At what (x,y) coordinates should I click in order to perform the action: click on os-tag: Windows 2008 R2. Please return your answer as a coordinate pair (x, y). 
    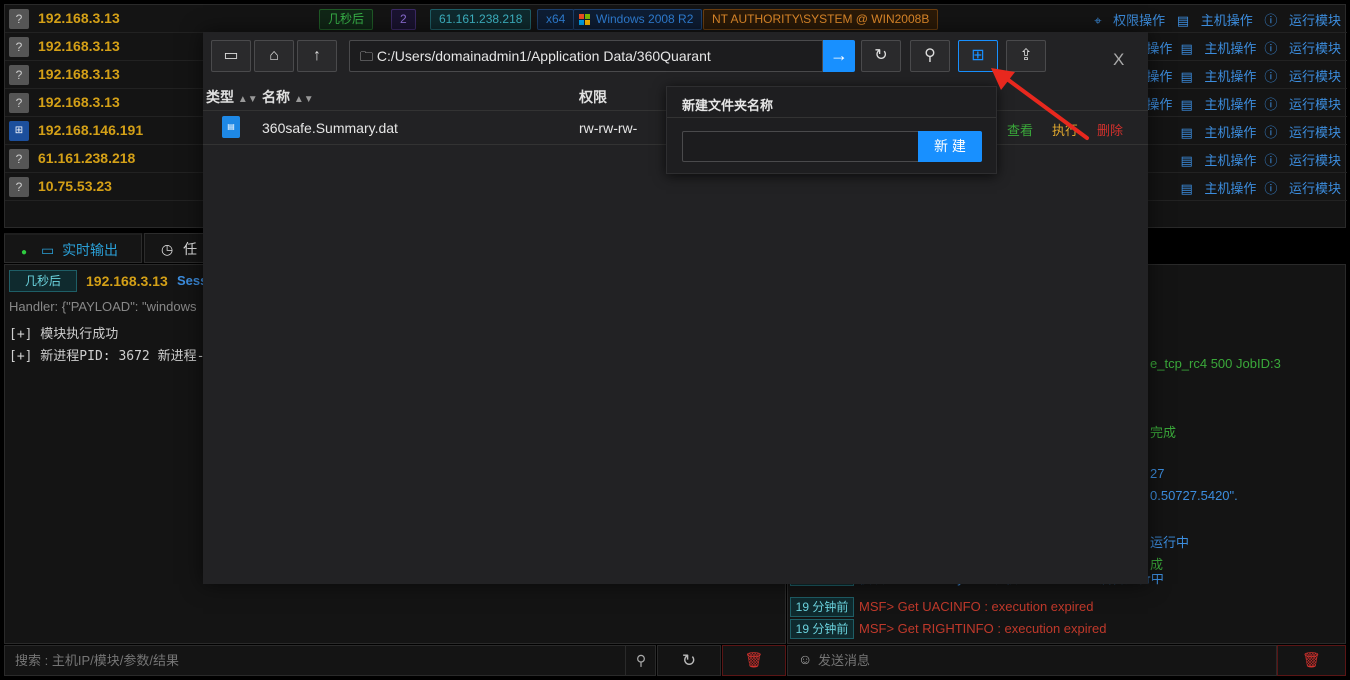
    Looking at the image, I should click on (638, 19).